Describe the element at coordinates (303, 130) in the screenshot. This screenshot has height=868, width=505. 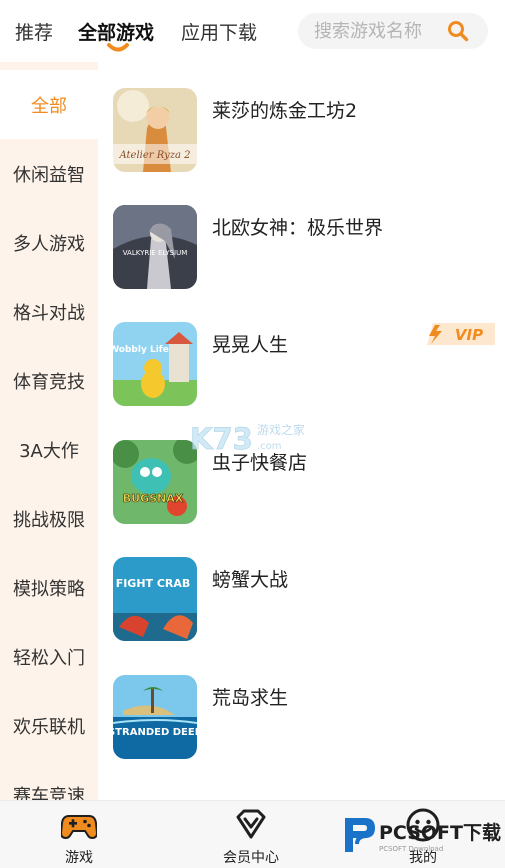
I see `game-item: Atelier Ryza 2 莱莎的炼金工坊2` at that location.